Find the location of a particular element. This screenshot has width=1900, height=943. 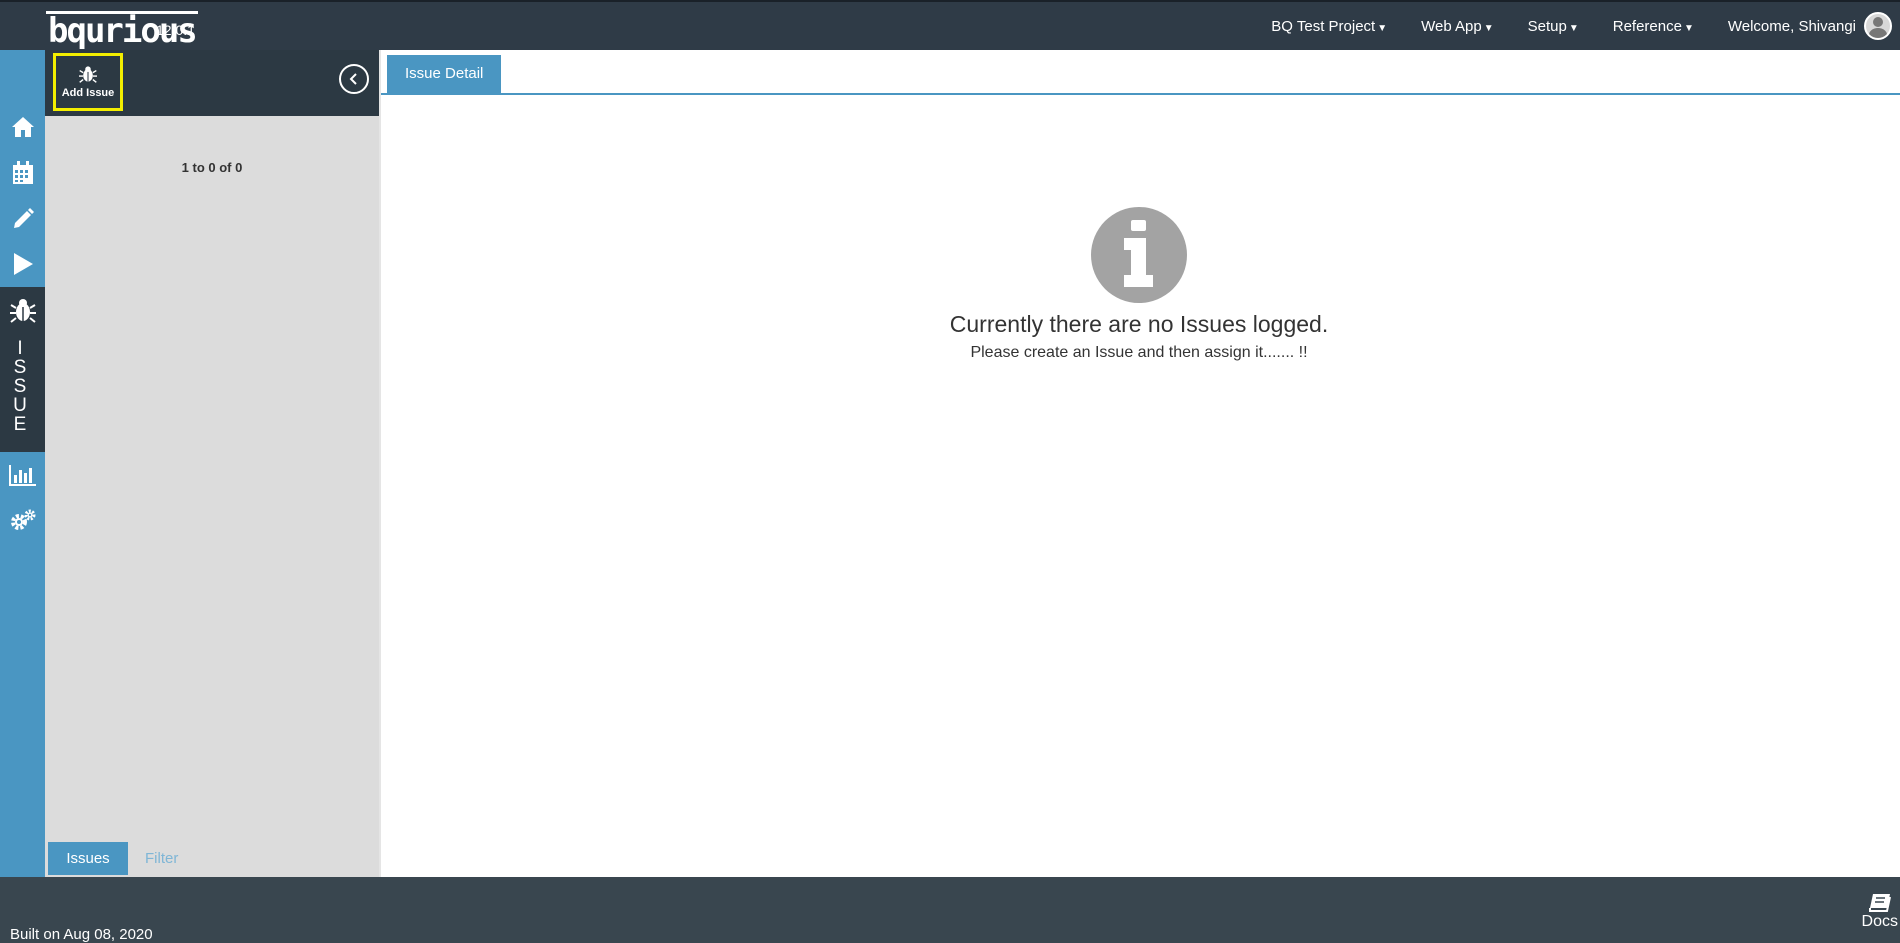

panel-tabs: Issues Filter is located at coordinates (121, 858).